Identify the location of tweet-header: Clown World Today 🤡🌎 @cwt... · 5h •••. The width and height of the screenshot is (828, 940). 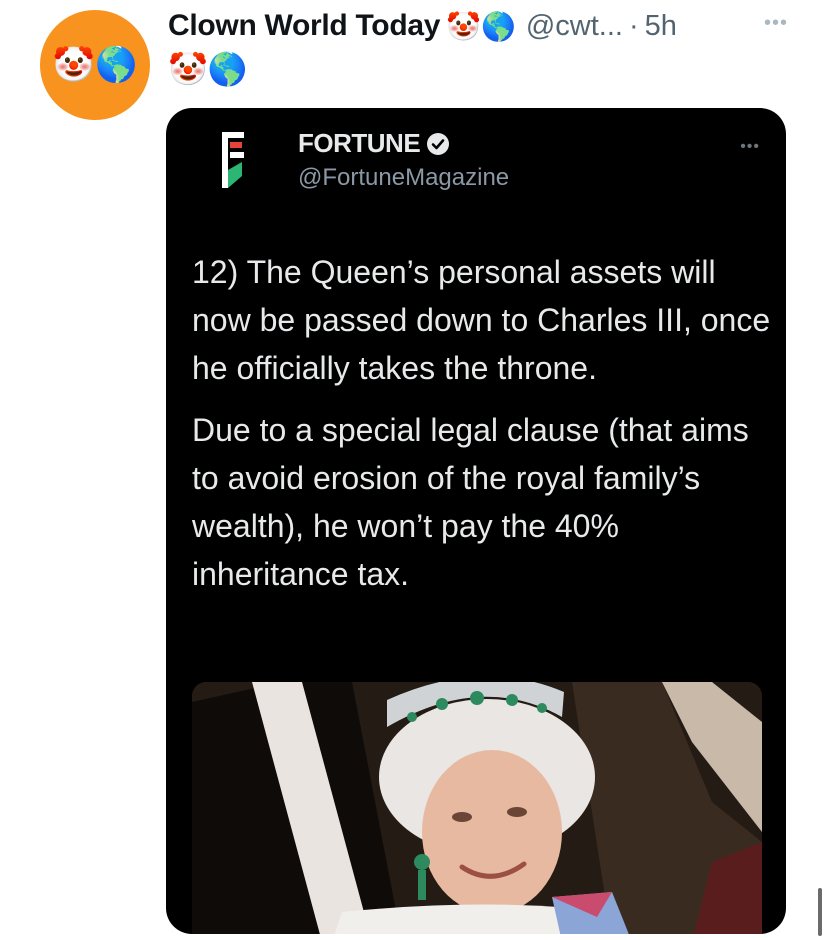
(478, 26).